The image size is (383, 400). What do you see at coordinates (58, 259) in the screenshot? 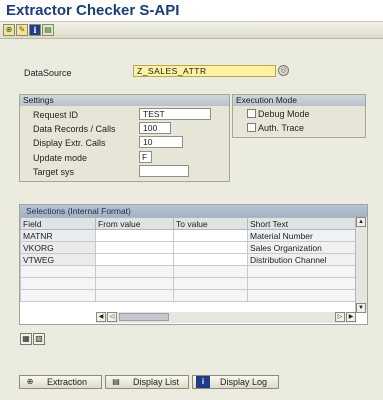
I see `field-cell: VTWEG` at bounding box center [58, 259].